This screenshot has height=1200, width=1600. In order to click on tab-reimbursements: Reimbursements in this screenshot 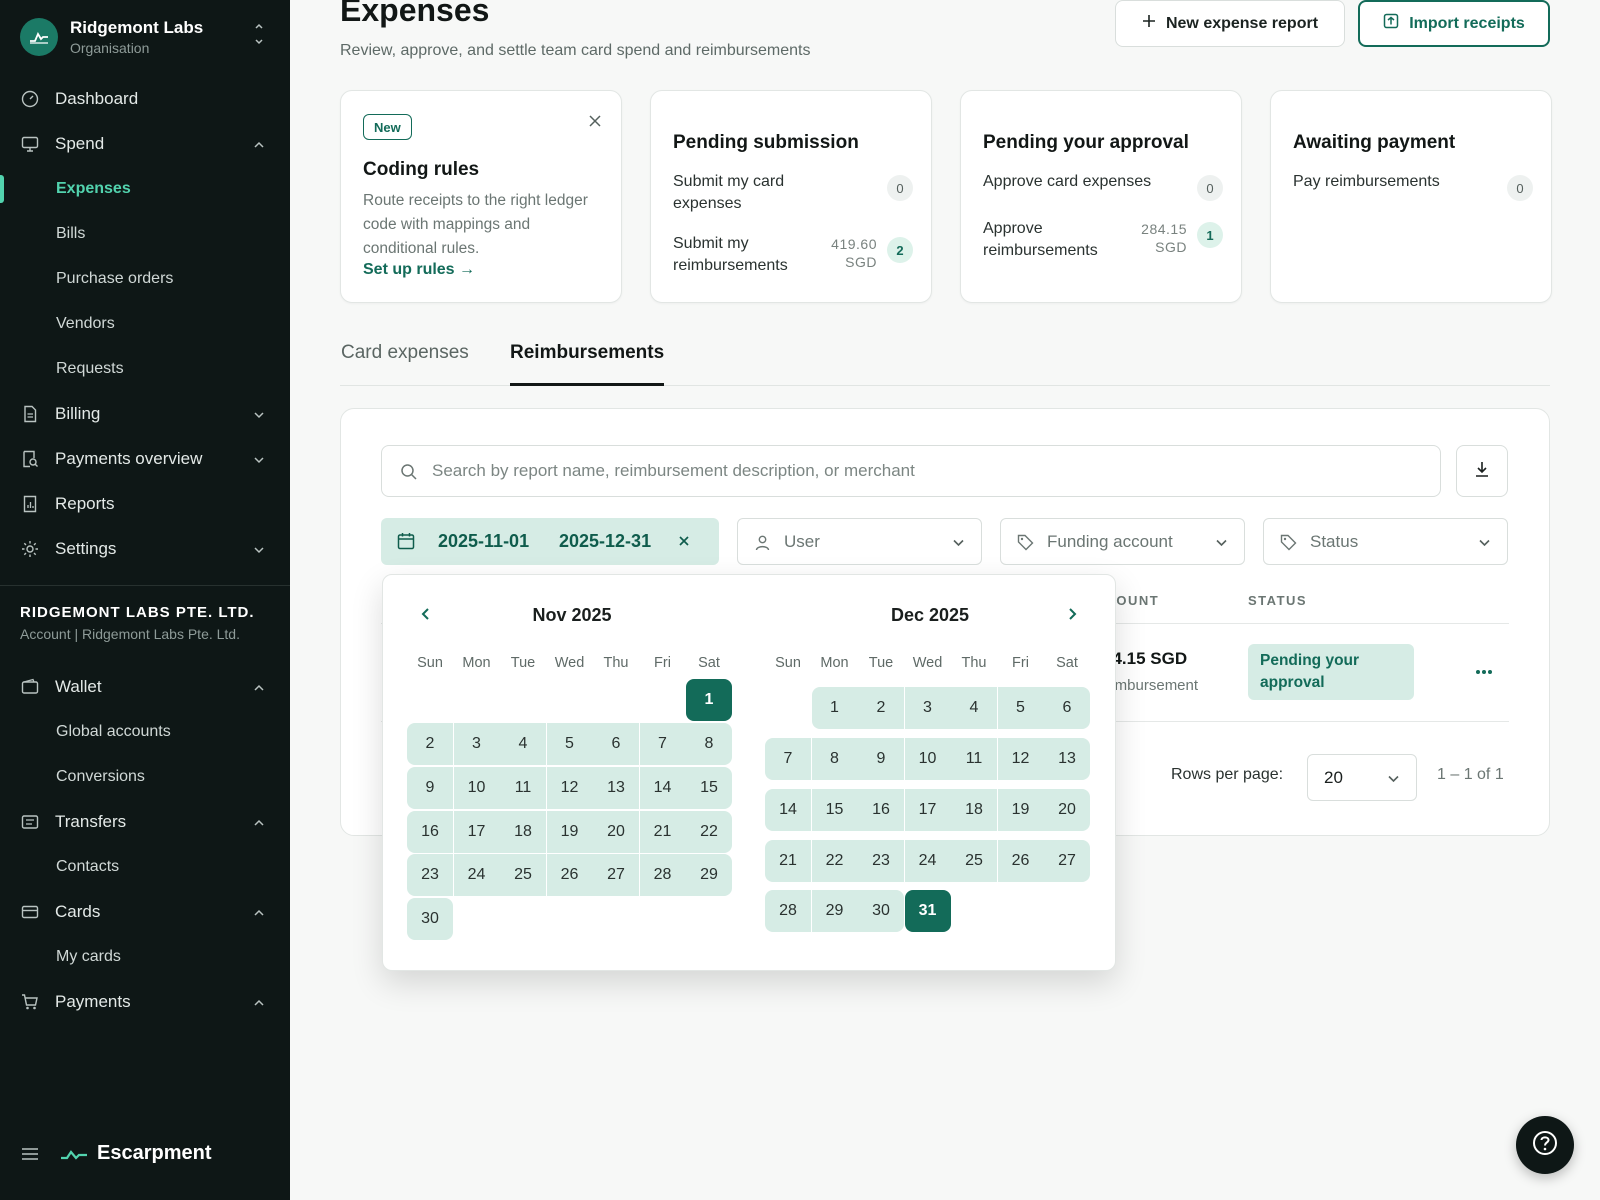, I will do `click(587, 364)`.